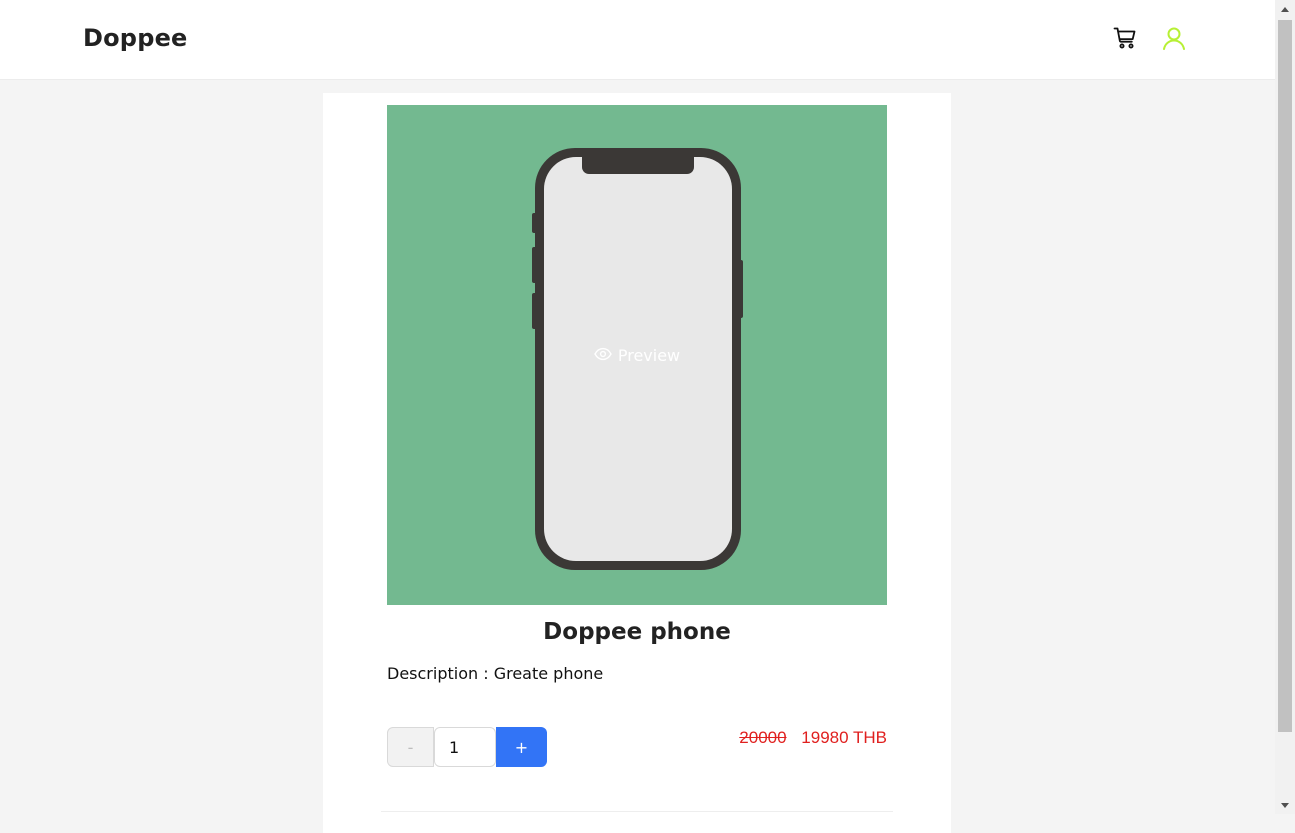 This screenshot has height=833, width=1295. What do you see at coordinates (1285, 376) in the screenshot?
I see `scrollbar-thumb` at bounding box center [1285, 376].